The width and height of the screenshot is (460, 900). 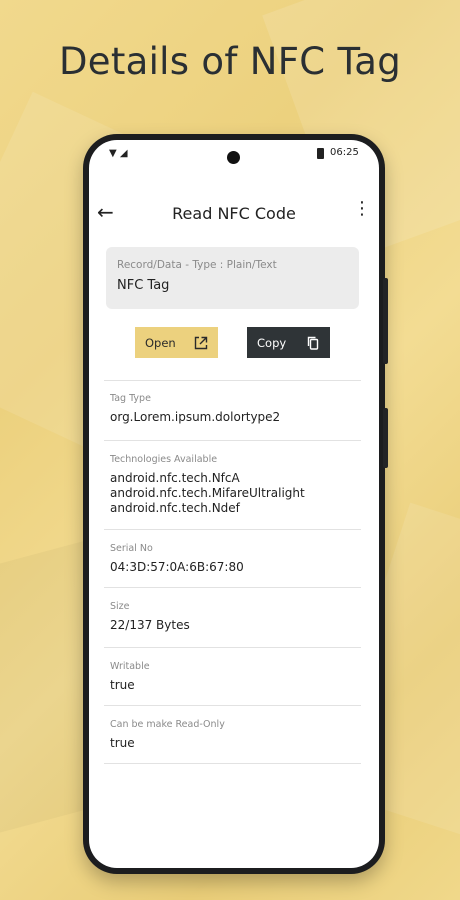 What do you see at coordinates (235, 735) in the screenshot?
I see `read-only-field: Can be make Read-Only true` at bounding box center [235, 735].